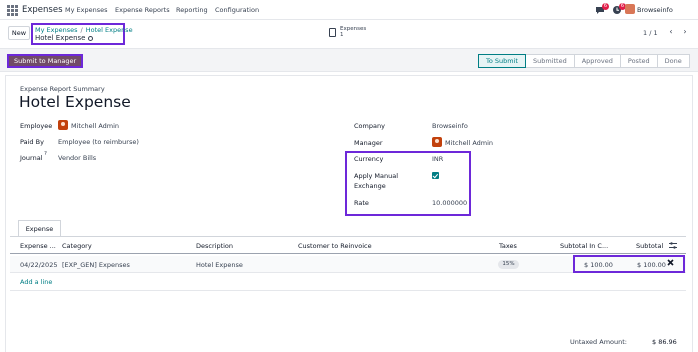 This screenshot has height=352, width=698. Describe the element at coordinates (142, 10) in the screenshot. I see `menu-expense-reports: Expense Reports` at that location.